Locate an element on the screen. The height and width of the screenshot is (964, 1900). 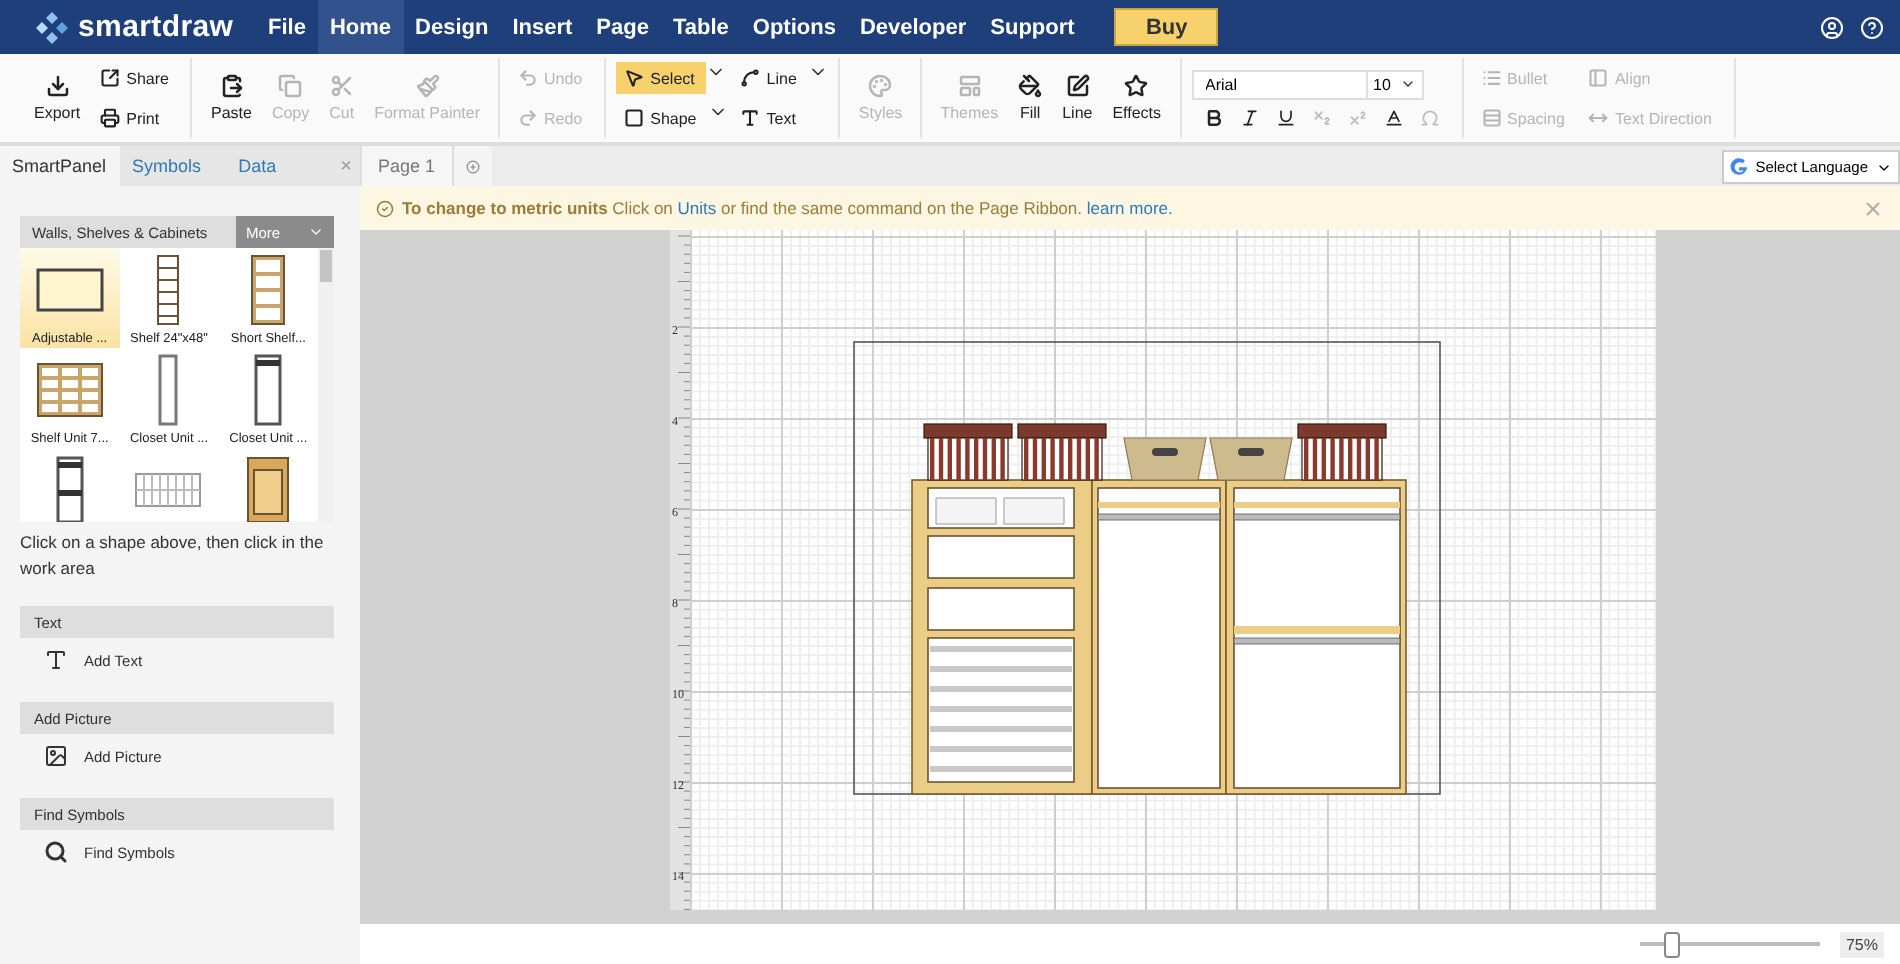
cut-icon is located at coordinates (341, 86).